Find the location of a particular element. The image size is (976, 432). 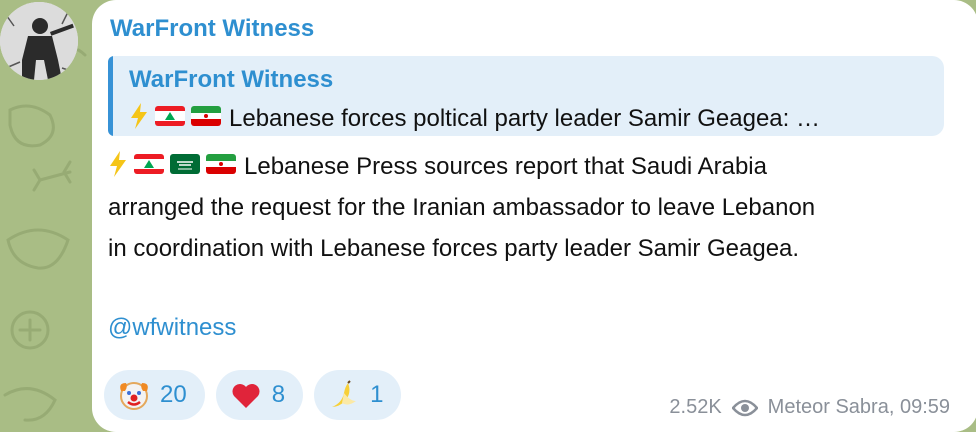

sender-name: WarFront Witness is located at coordinates (212, 29).